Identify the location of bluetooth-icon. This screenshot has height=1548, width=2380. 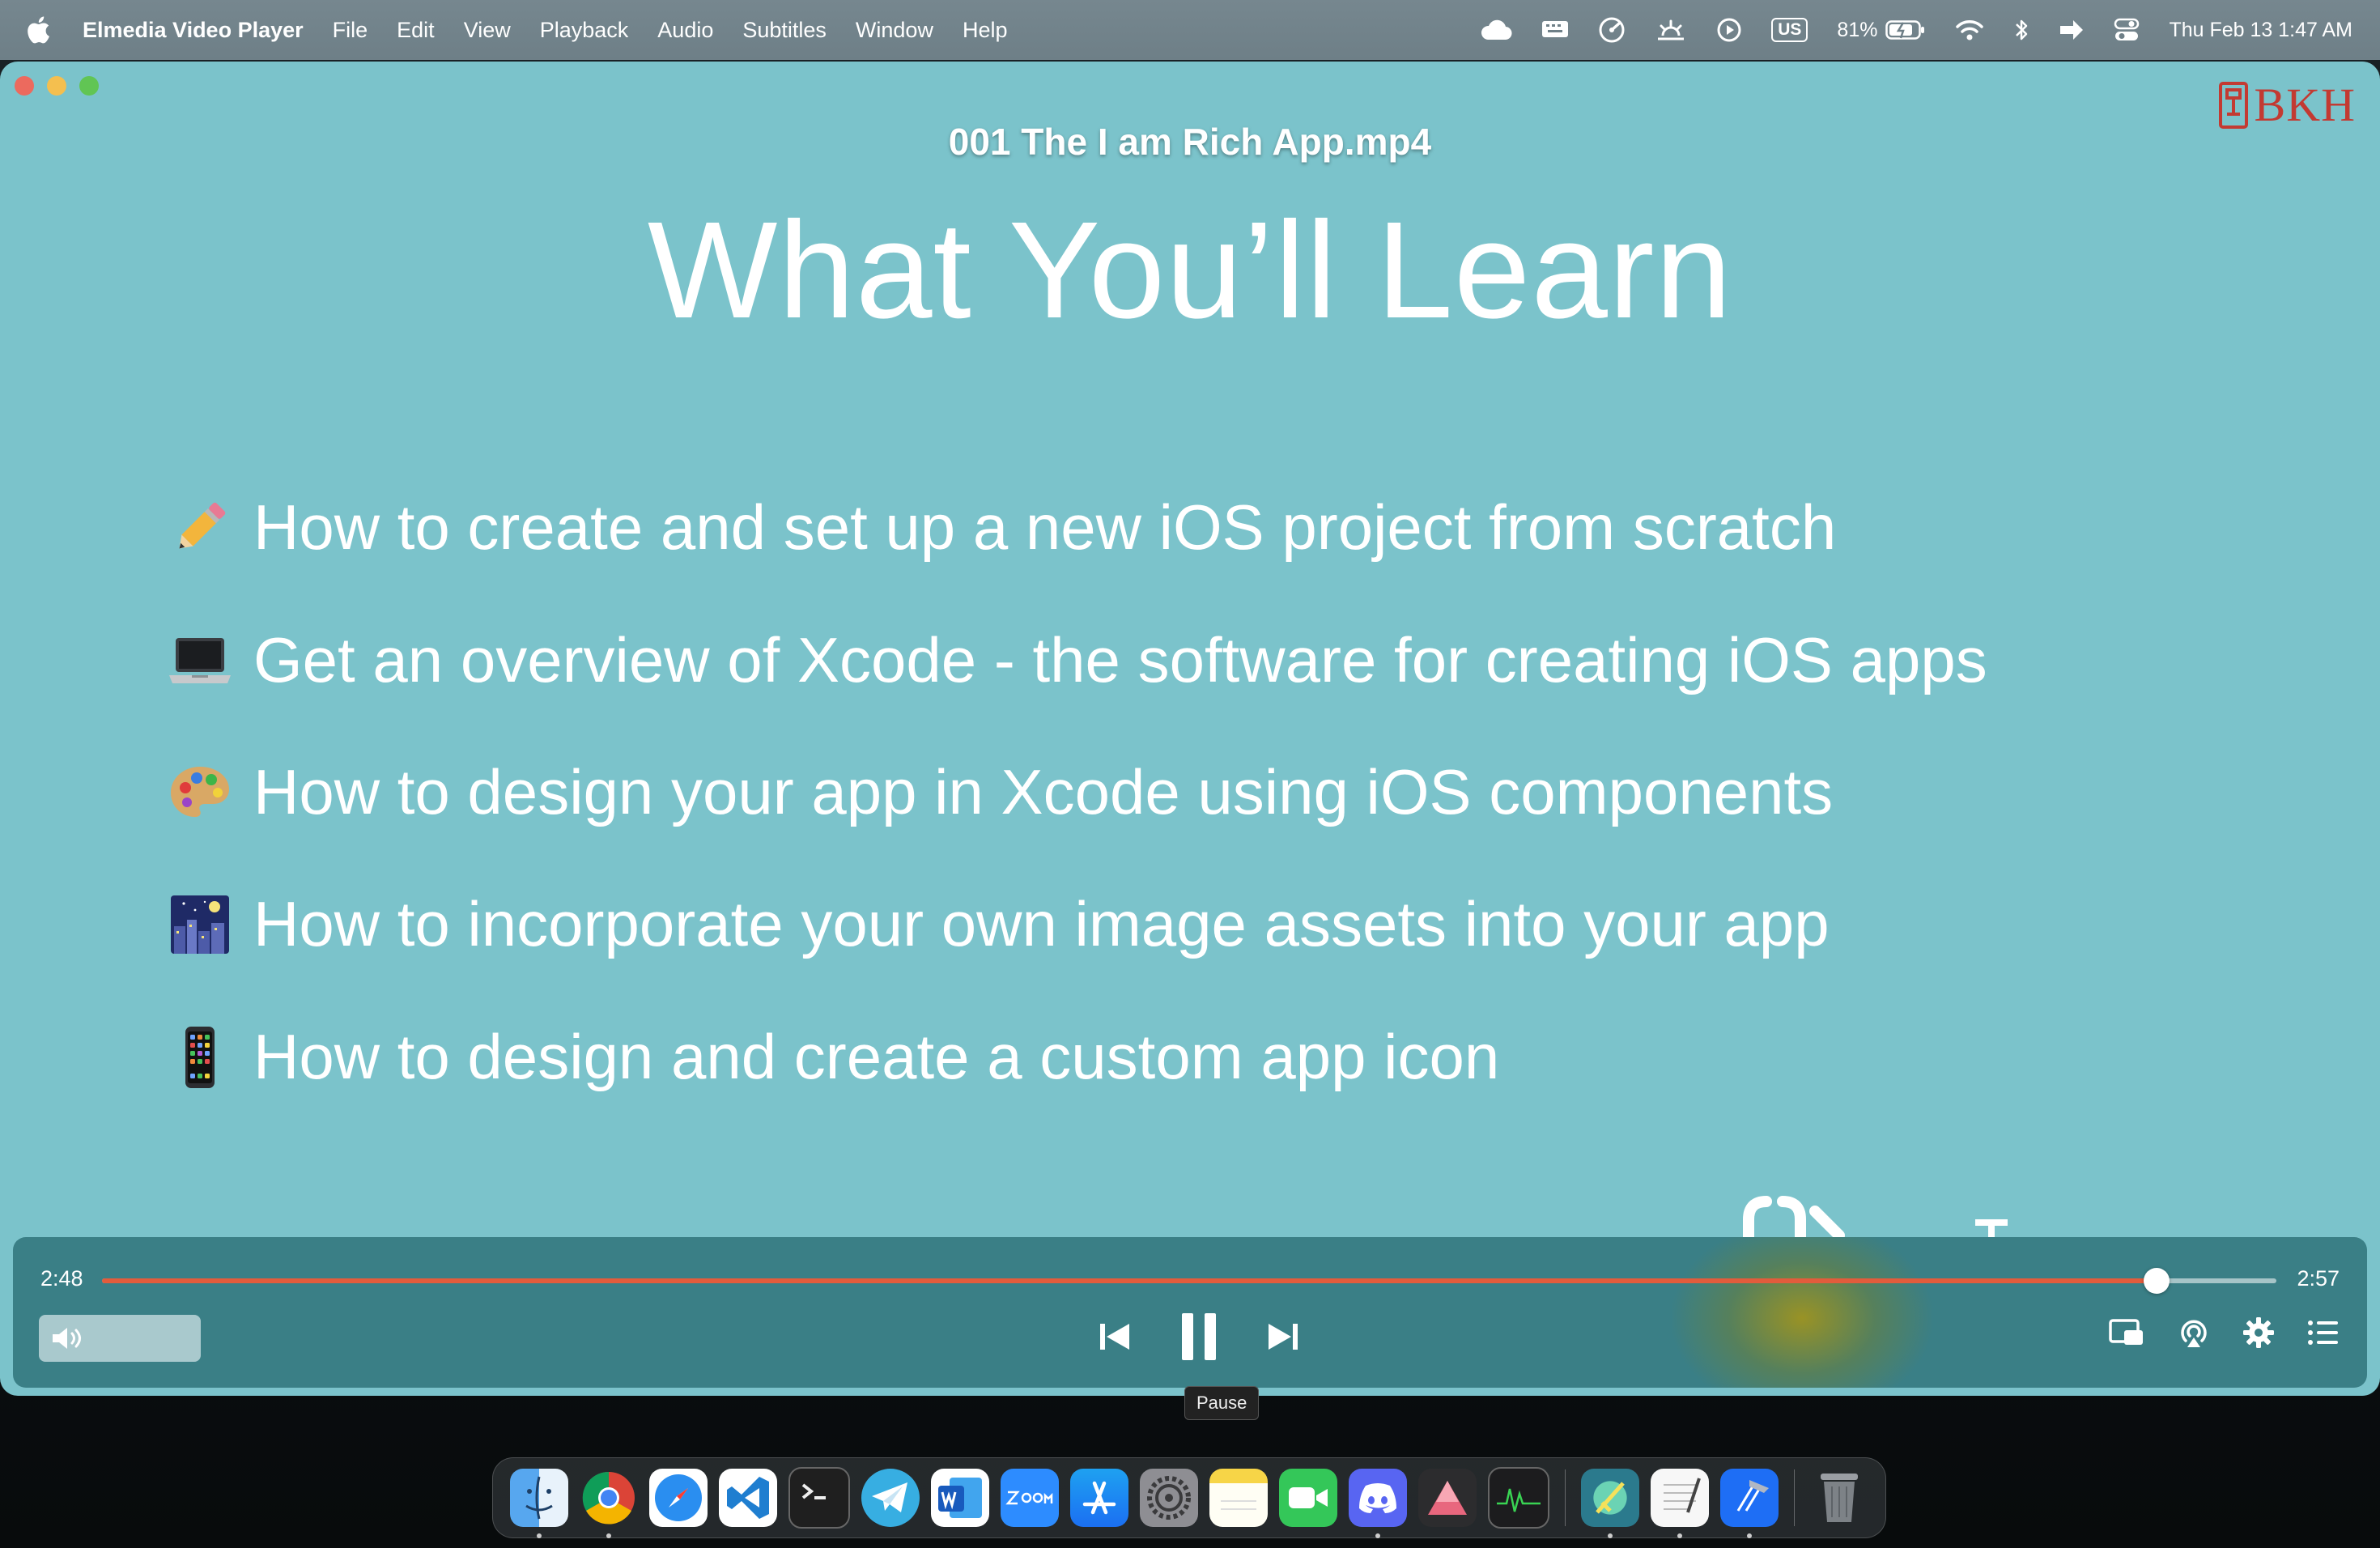
(2021, 30).